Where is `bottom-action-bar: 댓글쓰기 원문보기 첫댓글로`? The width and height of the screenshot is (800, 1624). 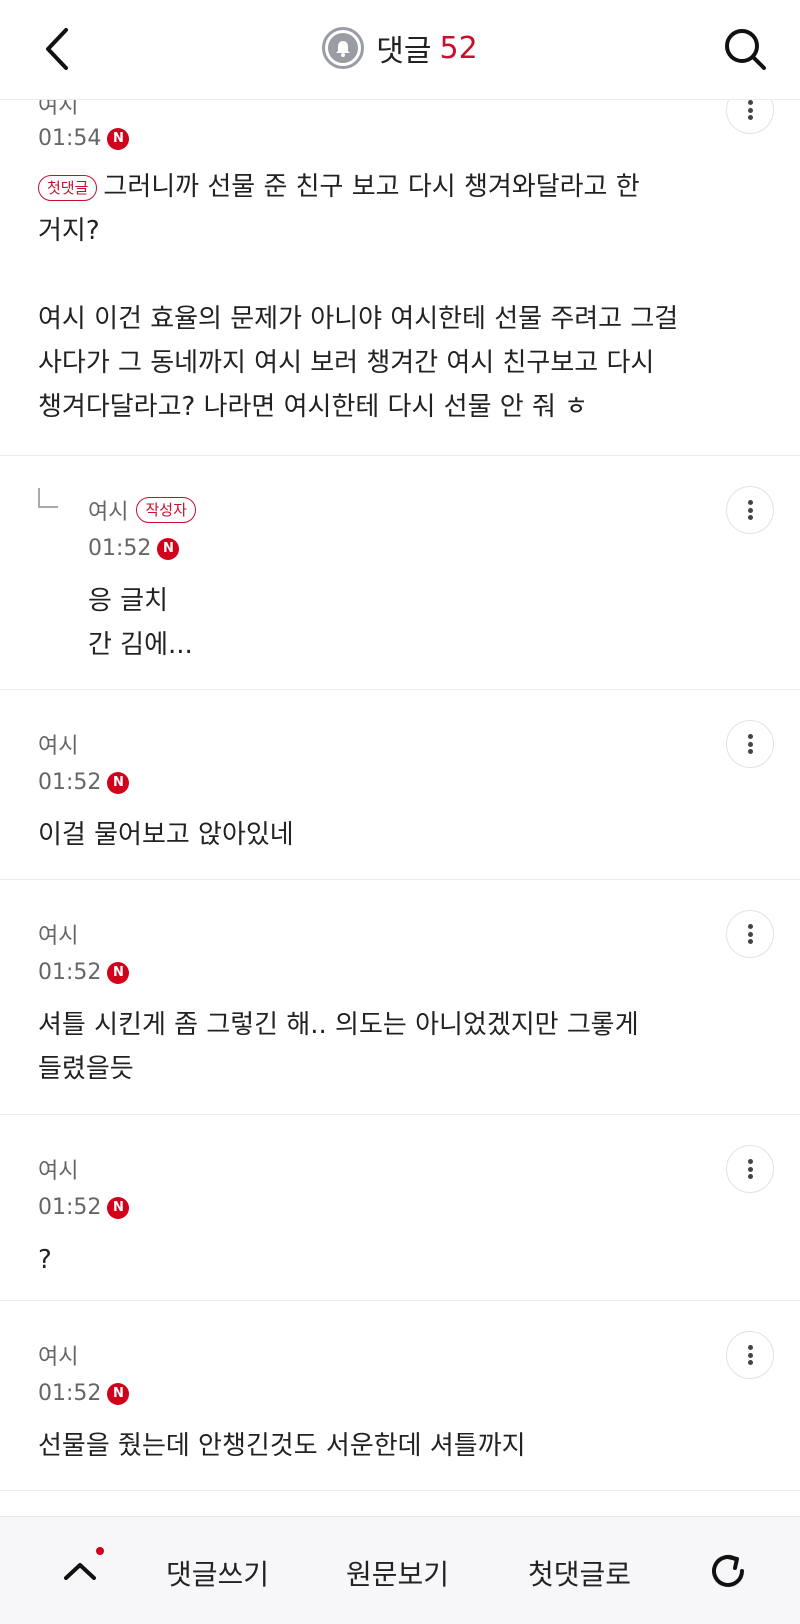
bottom-action-bar: 댓글쓰기 원문보기 첫댓글로 is located at coordinates (400, 1570).